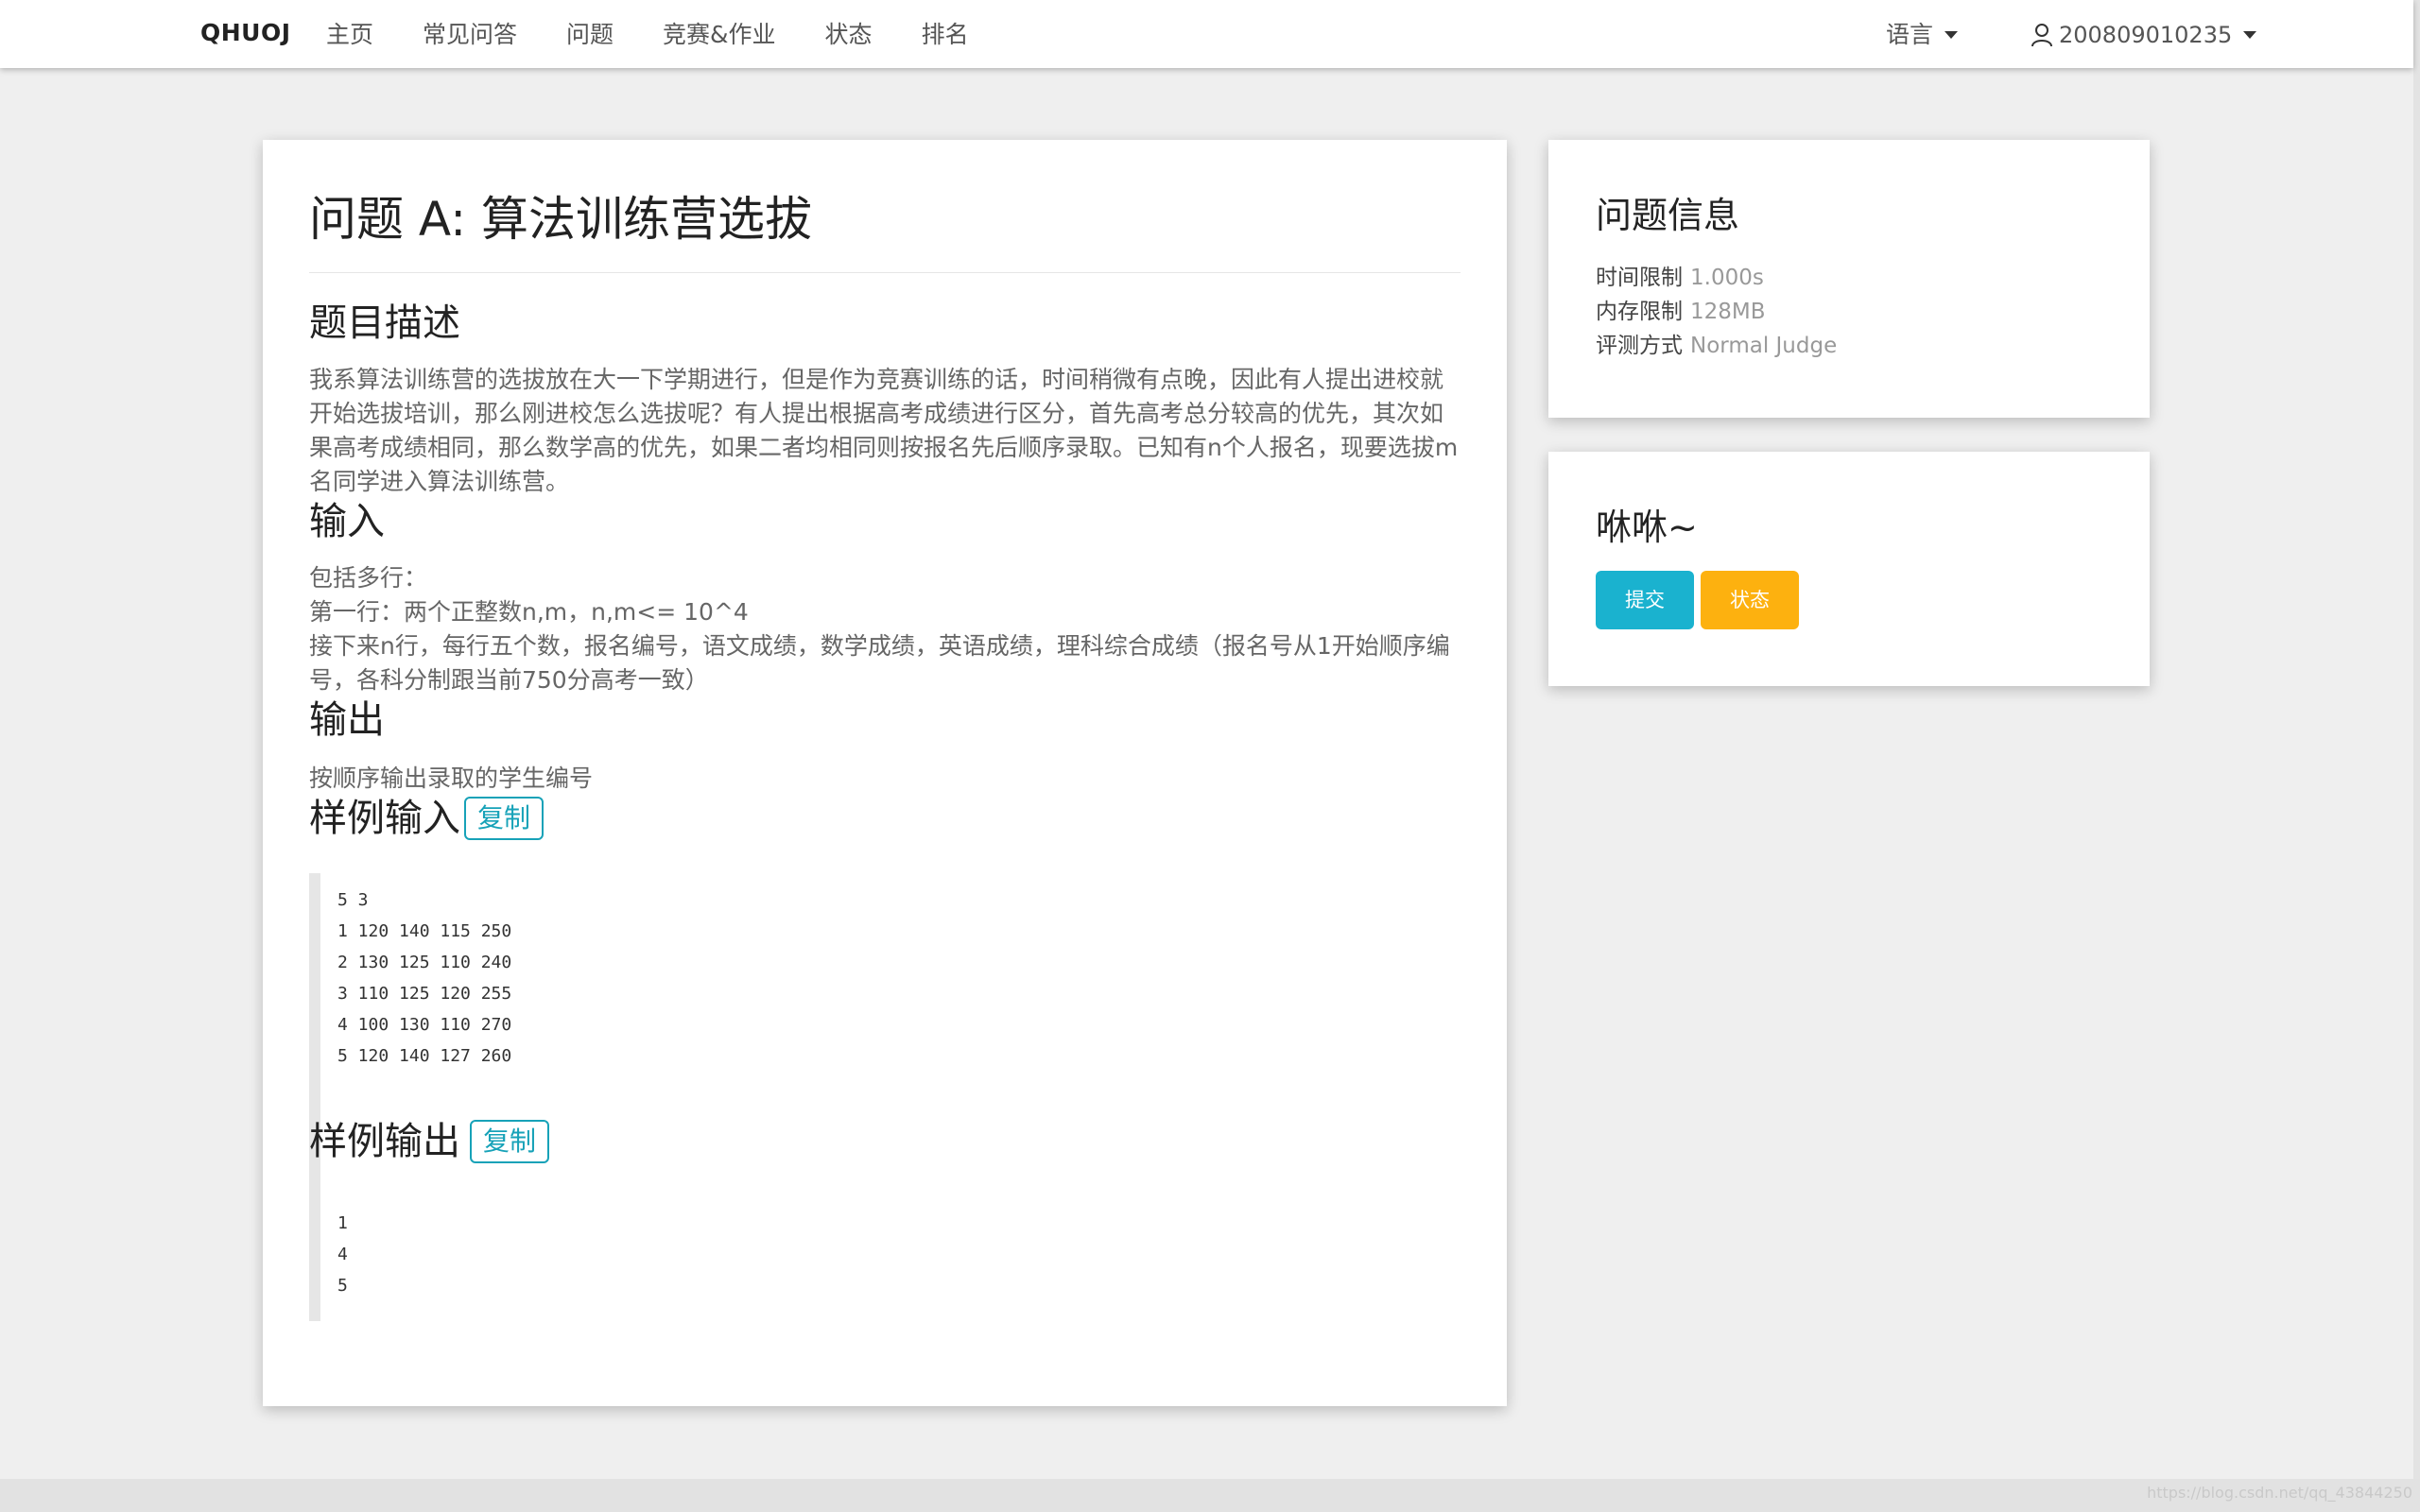  I want to click on submit-button: 提交, so click(1645, 600).